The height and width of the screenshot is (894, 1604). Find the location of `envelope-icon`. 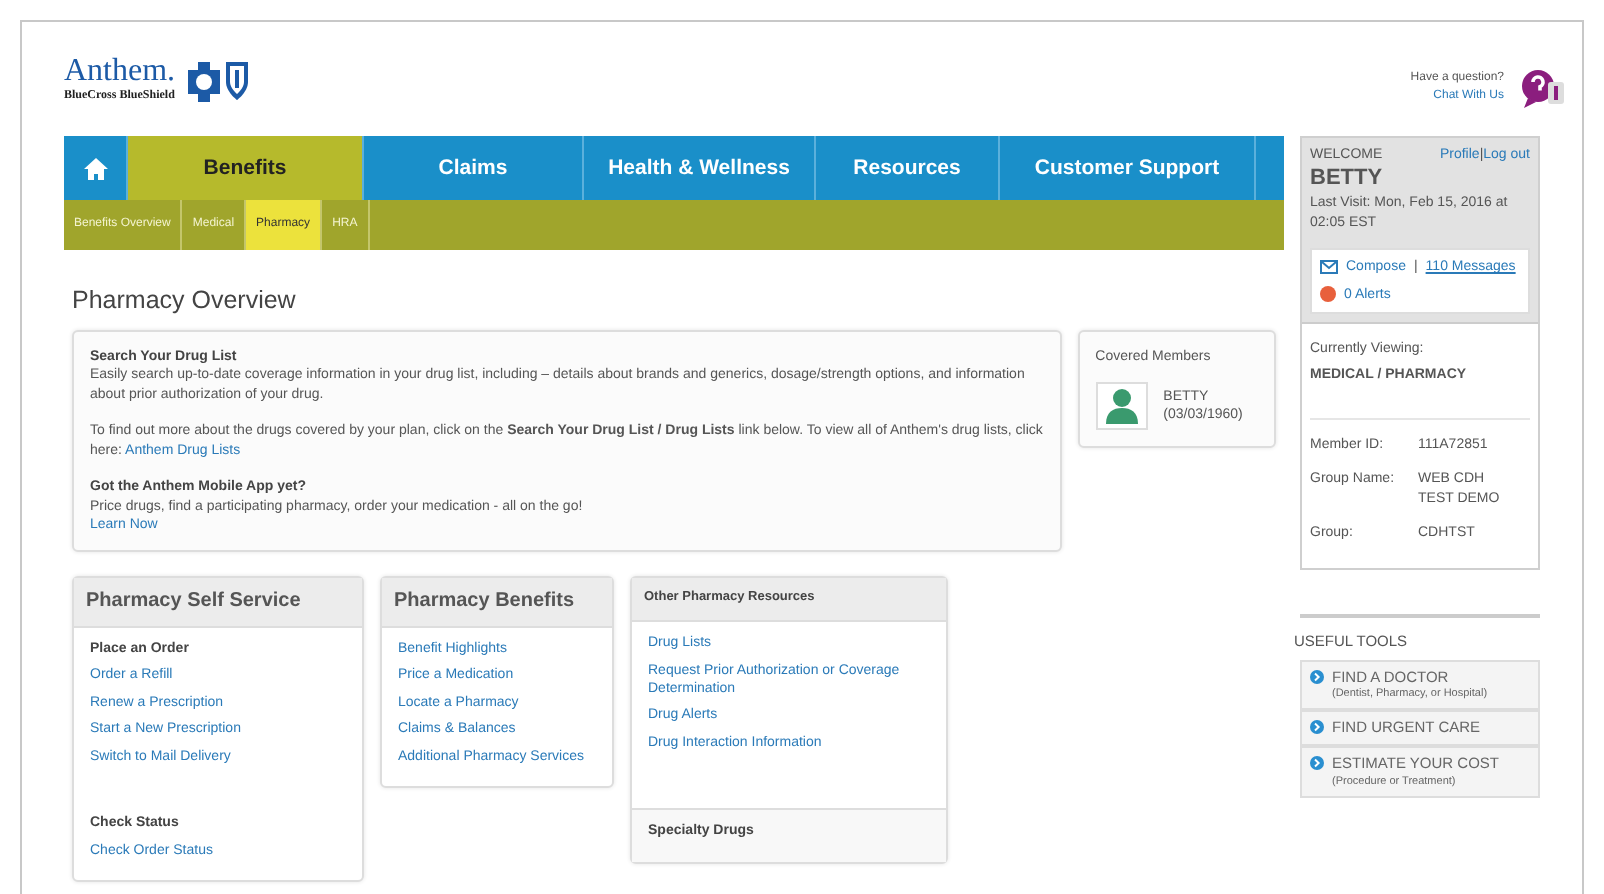

envelope-icon is located at coordinates (1329, 267).